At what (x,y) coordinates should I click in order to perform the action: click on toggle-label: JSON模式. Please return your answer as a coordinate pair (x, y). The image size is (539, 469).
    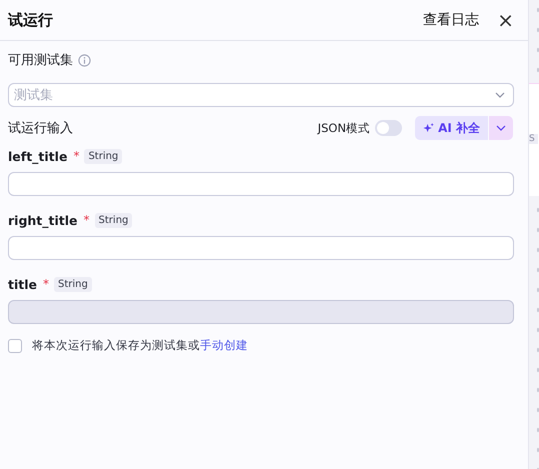
    Looking at the image, I should click on (344, 128).